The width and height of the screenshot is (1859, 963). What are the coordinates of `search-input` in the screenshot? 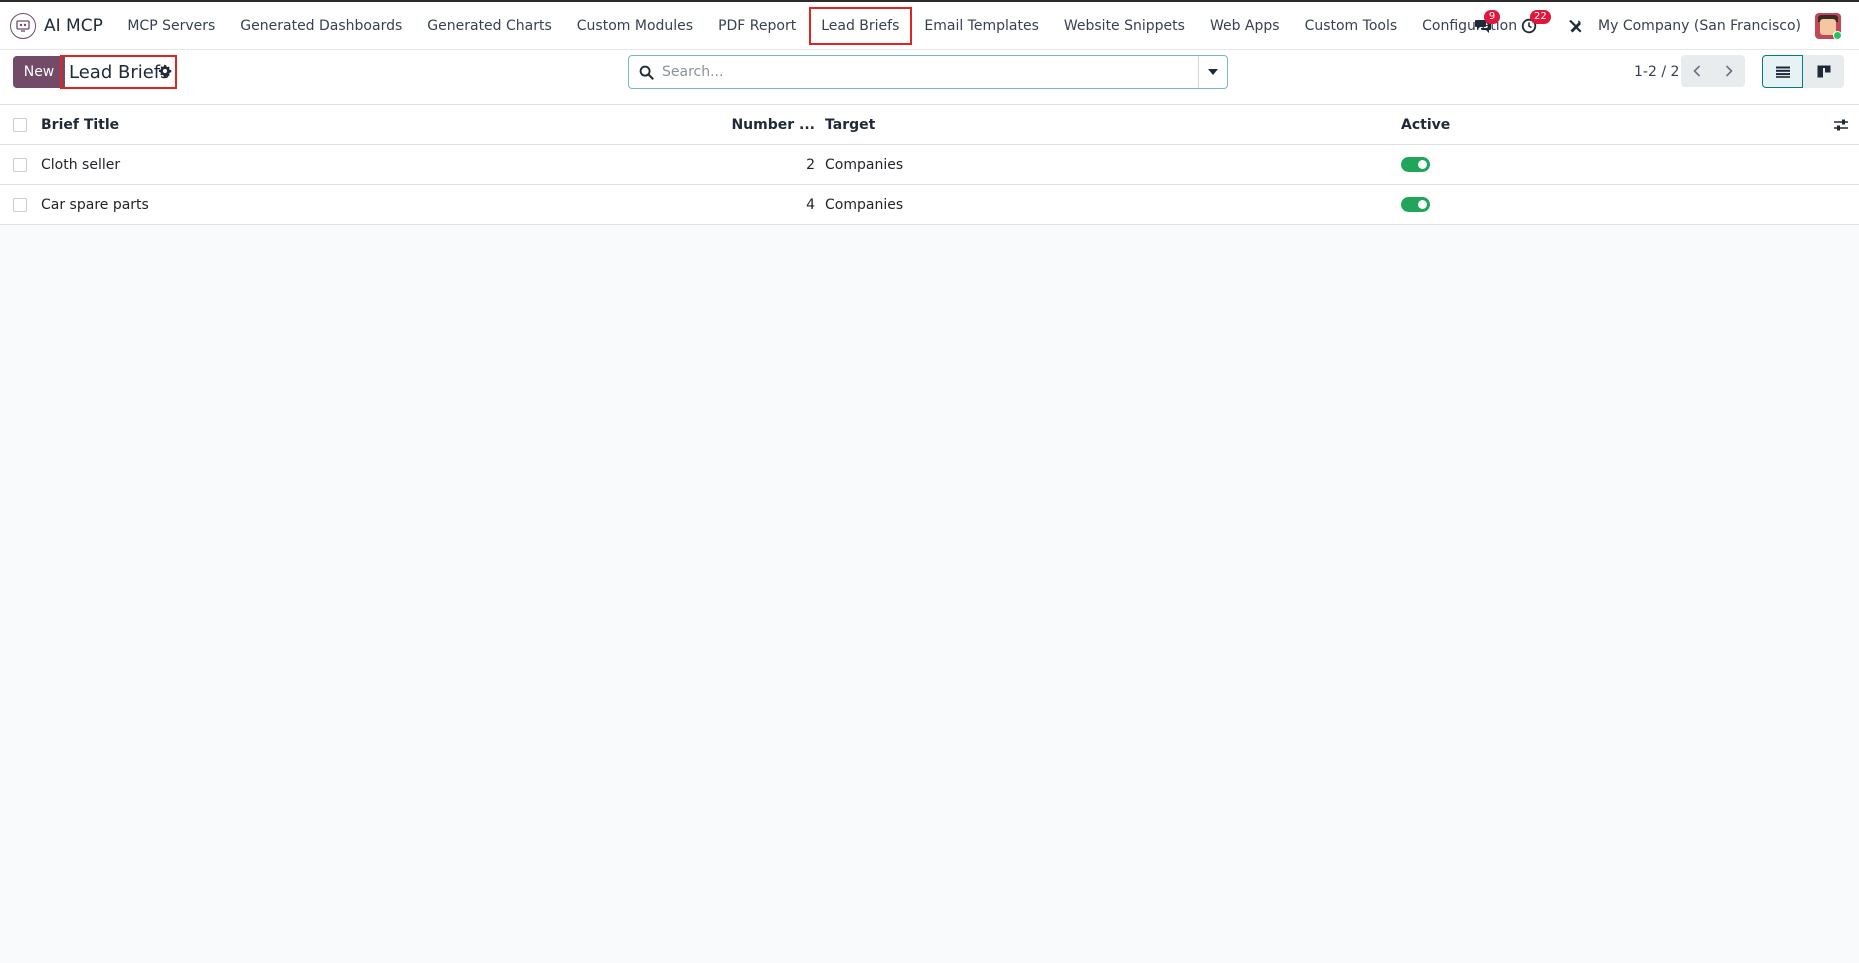 It's located at (930, 72).